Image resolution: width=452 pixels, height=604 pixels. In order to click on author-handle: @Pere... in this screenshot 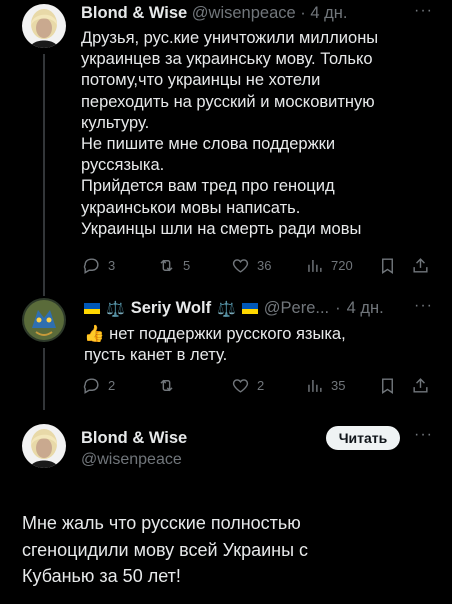, I will do `click(296, 308)`.